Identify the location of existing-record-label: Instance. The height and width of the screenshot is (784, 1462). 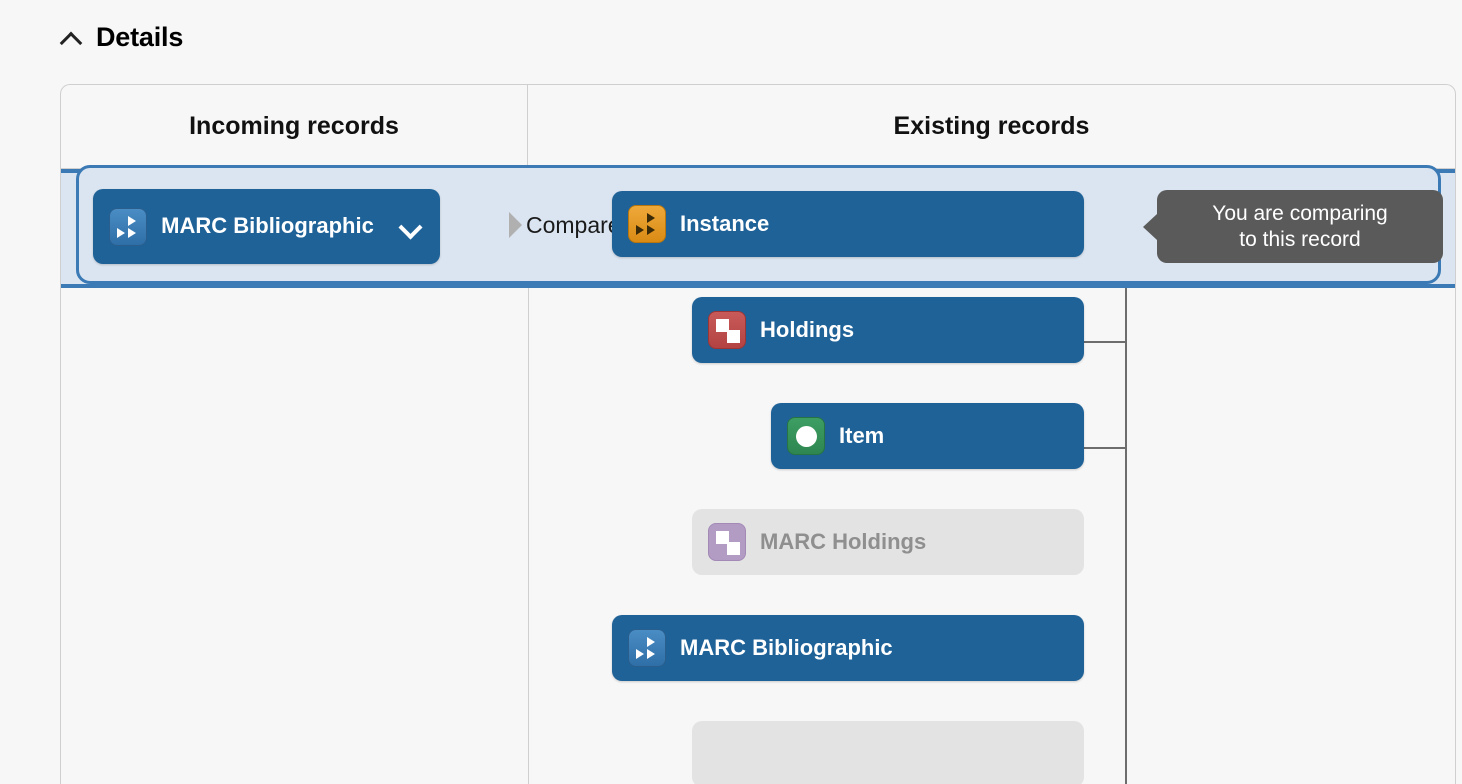
(725, 223).